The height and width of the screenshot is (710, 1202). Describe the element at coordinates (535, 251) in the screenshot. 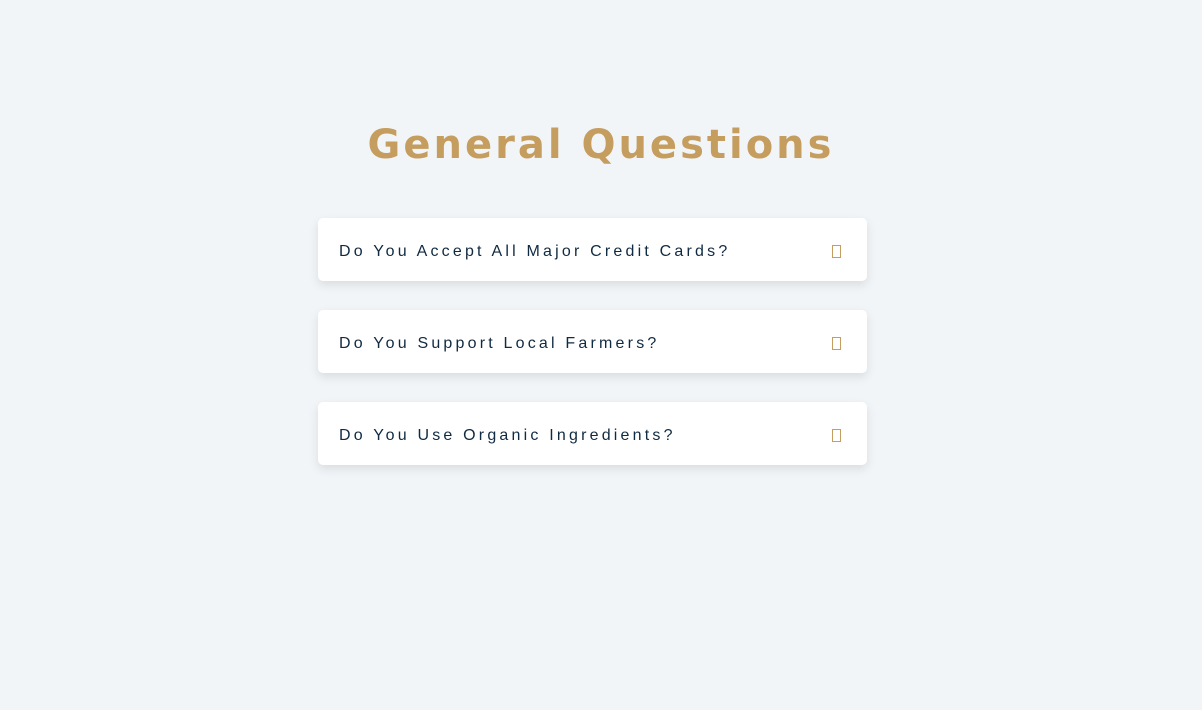

I see `faq-question: Do You Accept All Major Credit Cards?` at that location.